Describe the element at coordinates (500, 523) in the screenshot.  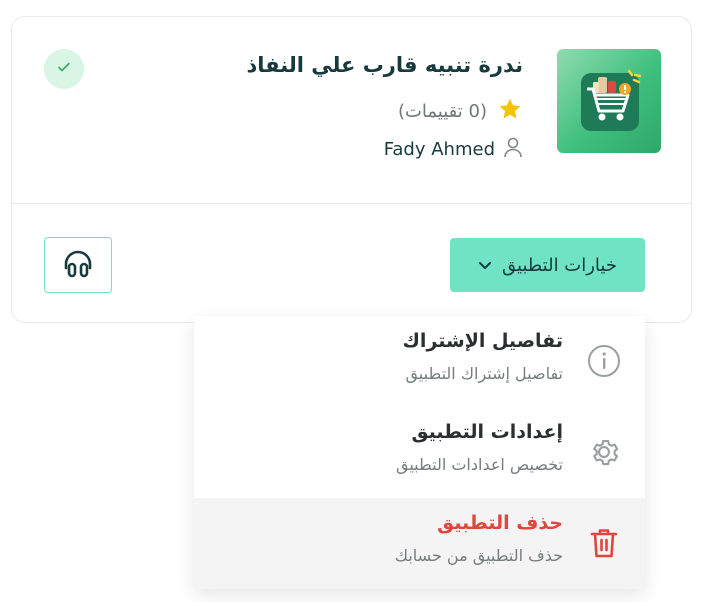
I see `menu-item-title: حذف التطبيق` at that location.